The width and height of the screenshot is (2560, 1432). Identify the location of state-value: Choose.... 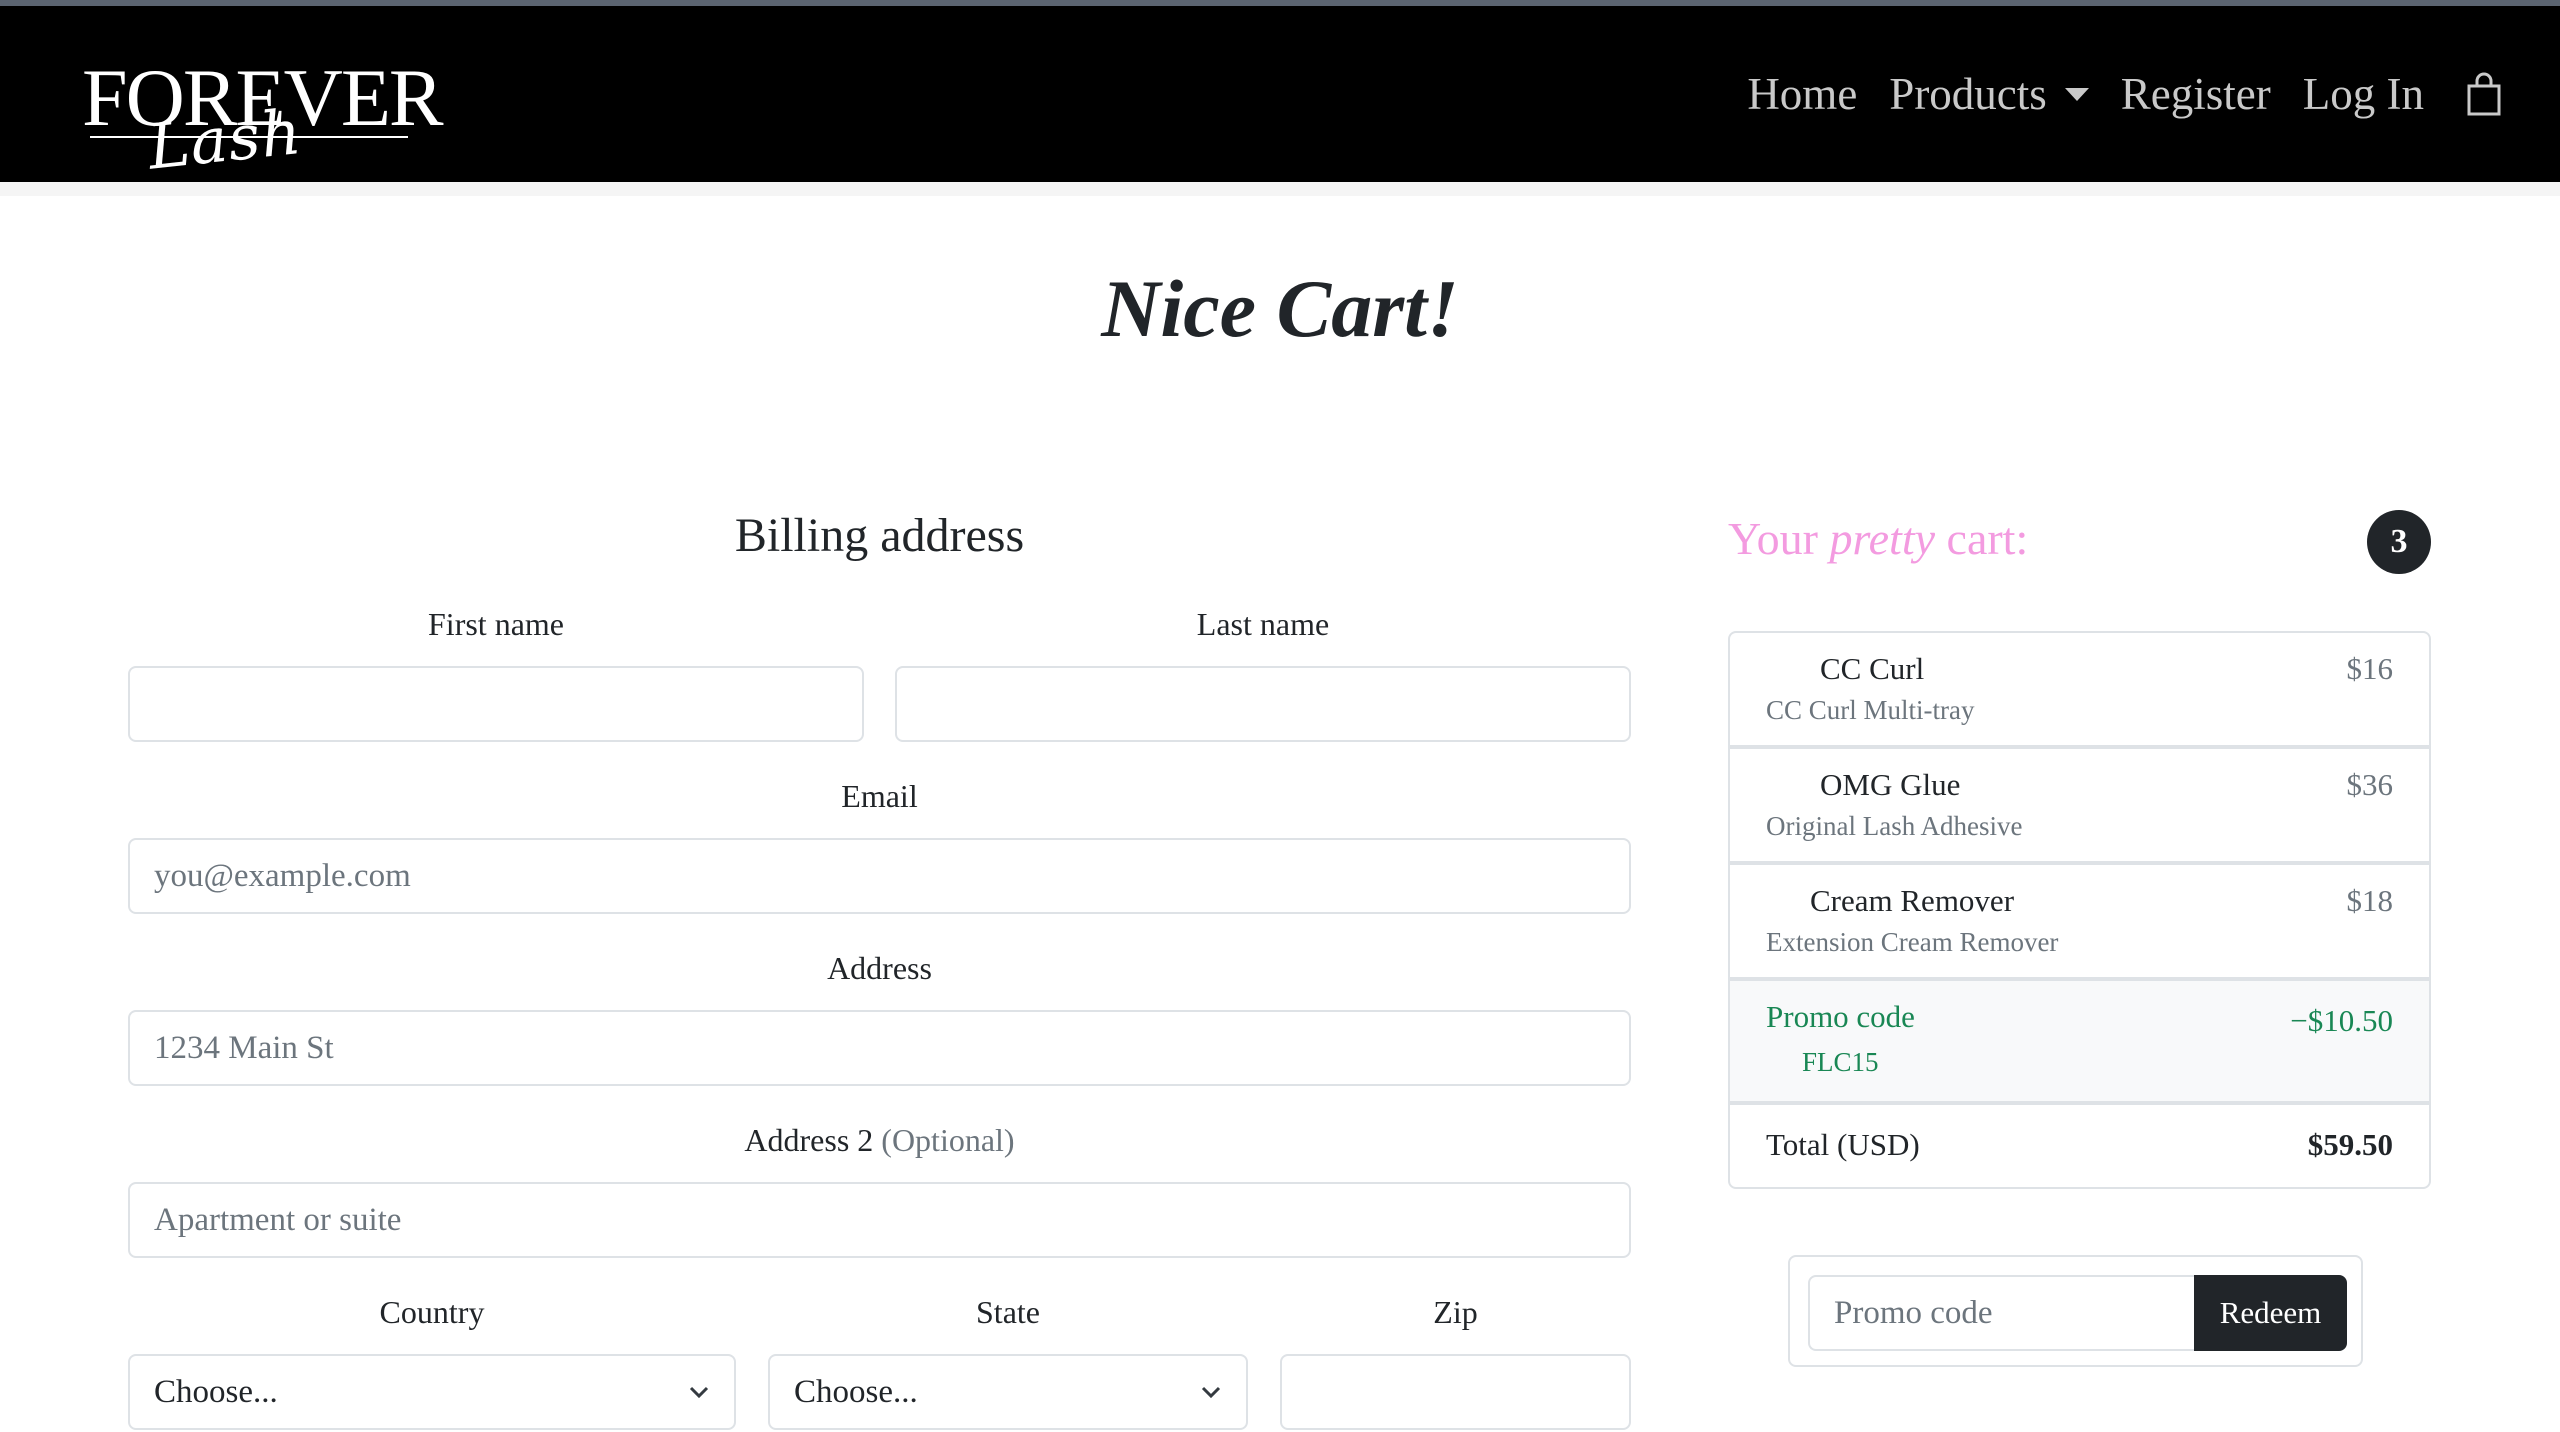
(856, 1391).